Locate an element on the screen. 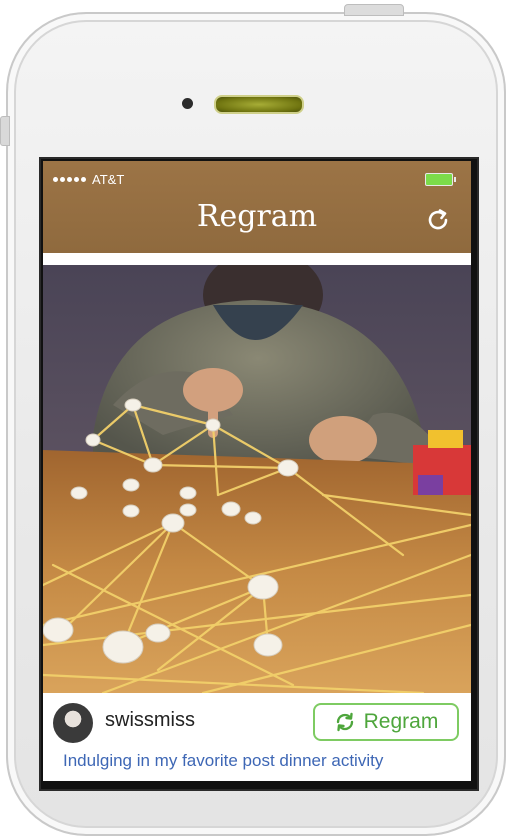  carrier-label: AT&T is located at coordinates (108, 179).